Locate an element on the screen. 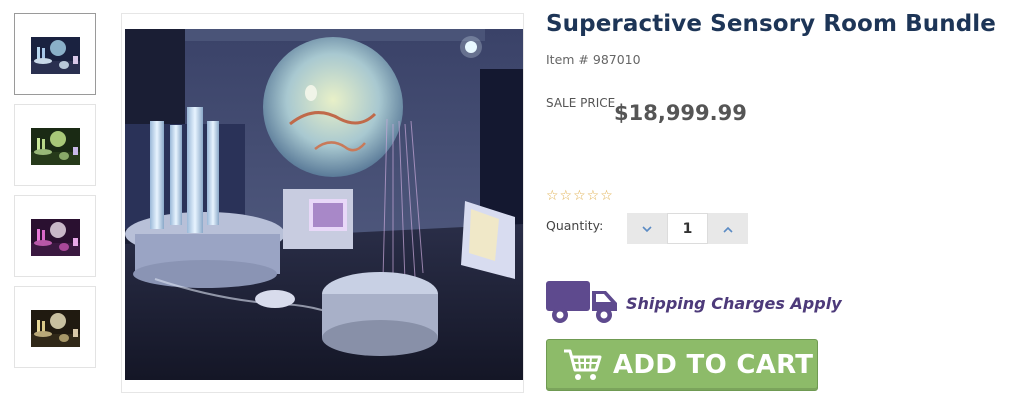  quantity-stepper: 1 is located at coordinates (687, 228).